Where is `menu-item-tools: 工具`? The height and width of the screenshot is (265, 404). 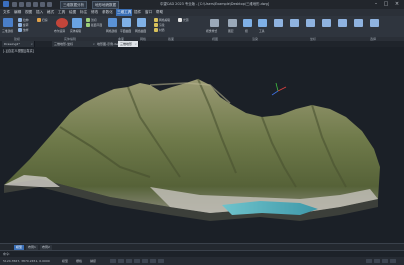 menu-item-tools: 工具 is located at coordinates (61, 12).